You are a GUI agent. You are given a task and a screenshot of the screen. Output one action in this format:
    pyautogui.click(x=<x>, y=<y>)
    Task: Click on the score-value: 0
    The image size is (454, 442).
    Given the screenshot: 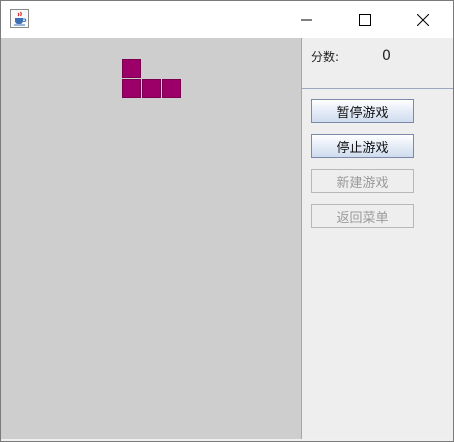 What is the action you would take?
    pyautogui.click(x=386, y=56)
    